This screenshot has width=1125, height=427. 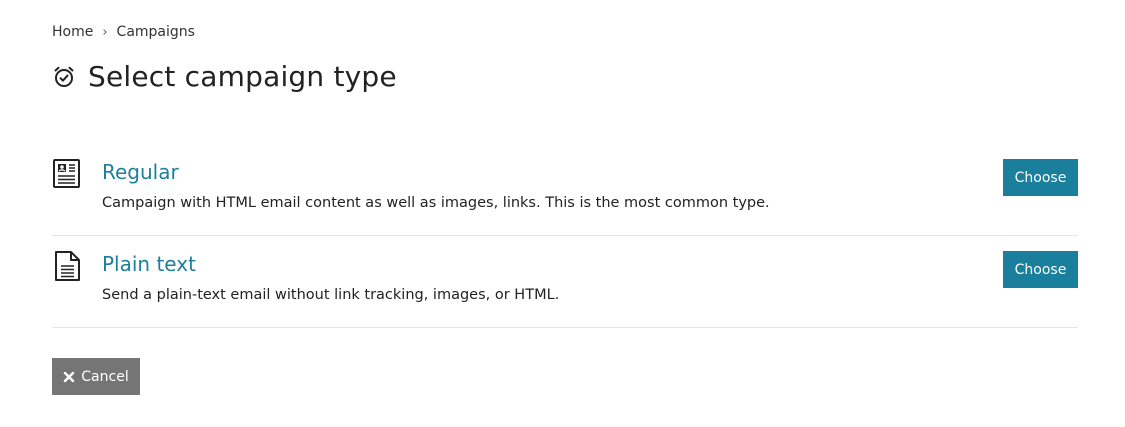 I want to click on campaign-type-name-plain-text: Plain text, so click(x=149, y=264).